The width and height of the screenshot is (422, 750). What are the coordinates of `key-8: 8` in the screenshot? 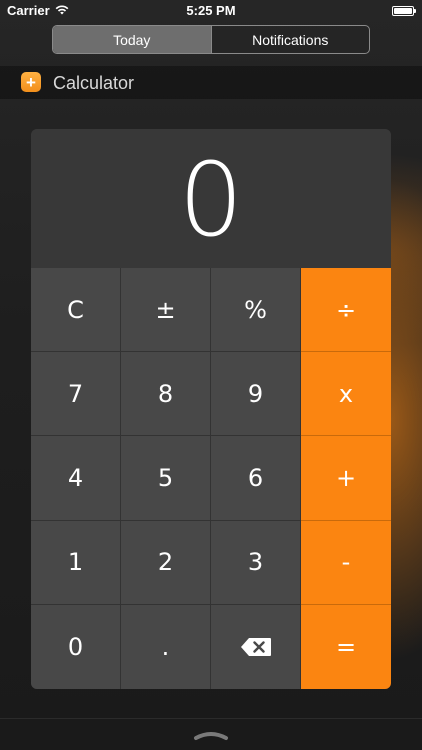 It's located at (166, 394).